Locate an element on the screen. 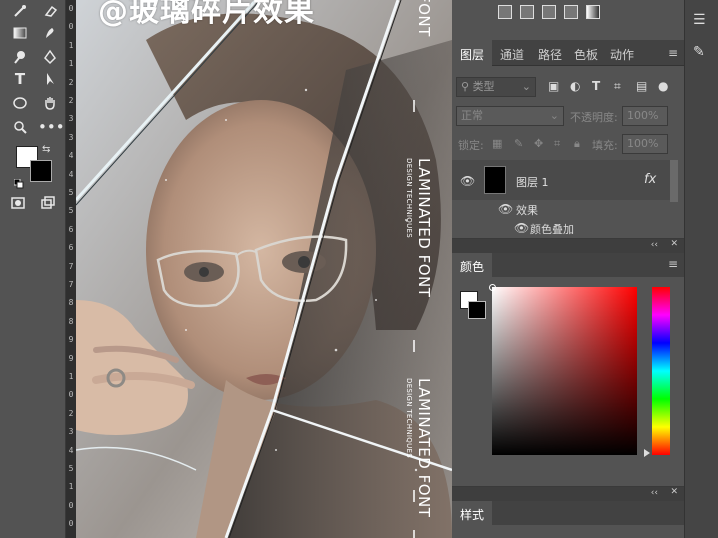 The image size is (718, 538). gradient-swatch-icon is located at coordinates (593, 12).